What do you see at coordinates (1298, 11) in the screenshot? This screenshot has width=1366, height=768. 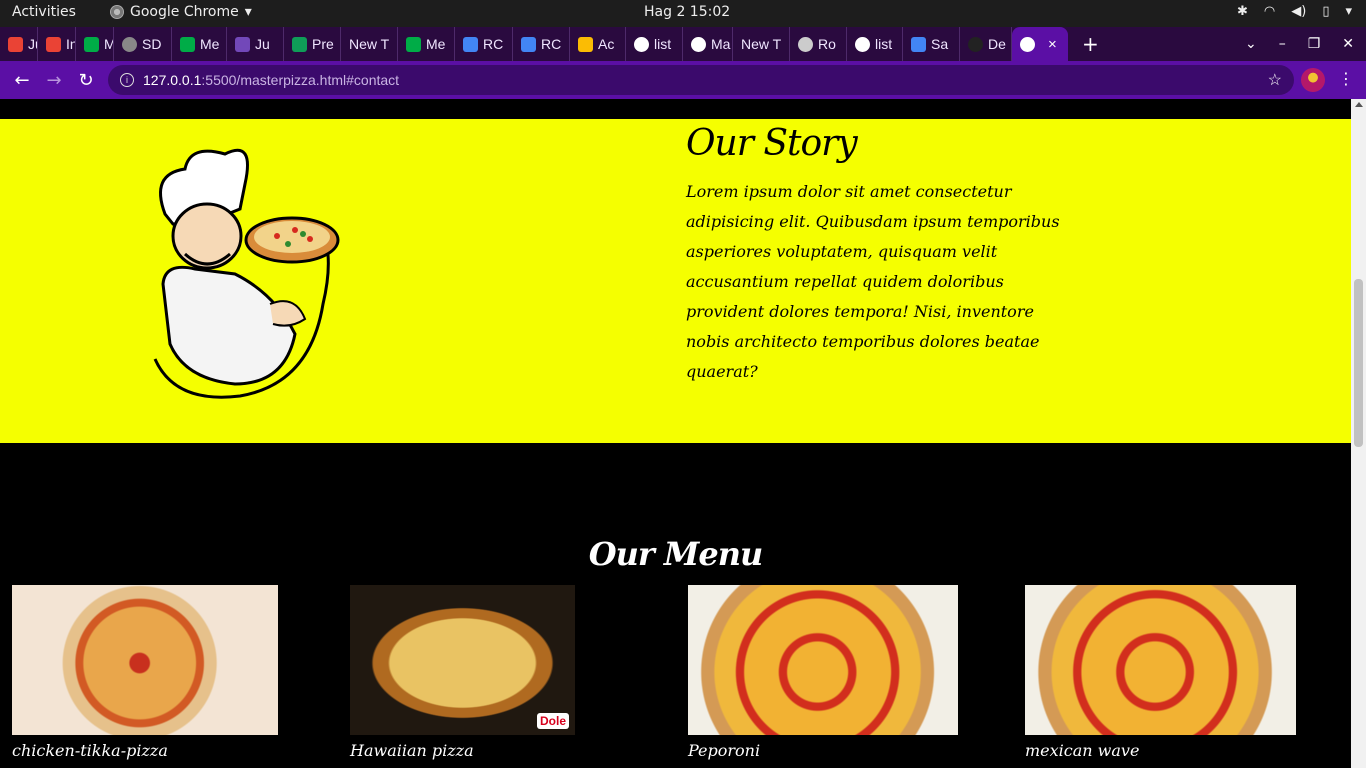 I see `volume-icon: ◀)` at bounding box center [1298, 11].